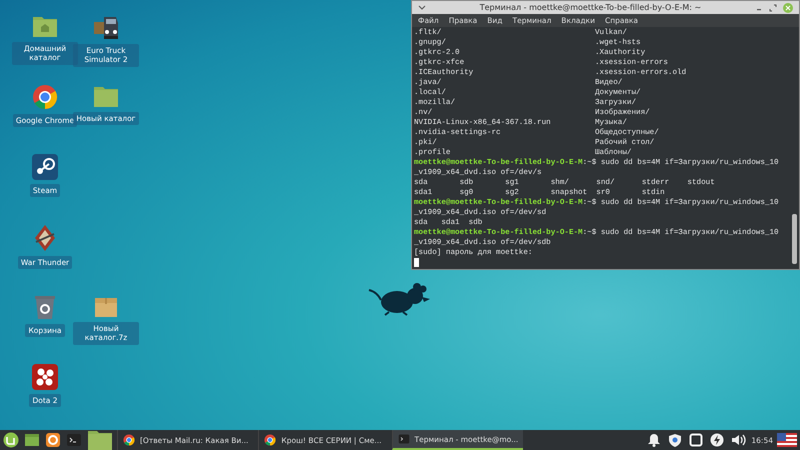 The image size is (800, 450). What do you see at coordinates (717, 440) in the screenshot?
I see `lightning-icon` at bounding box center [717, 440].